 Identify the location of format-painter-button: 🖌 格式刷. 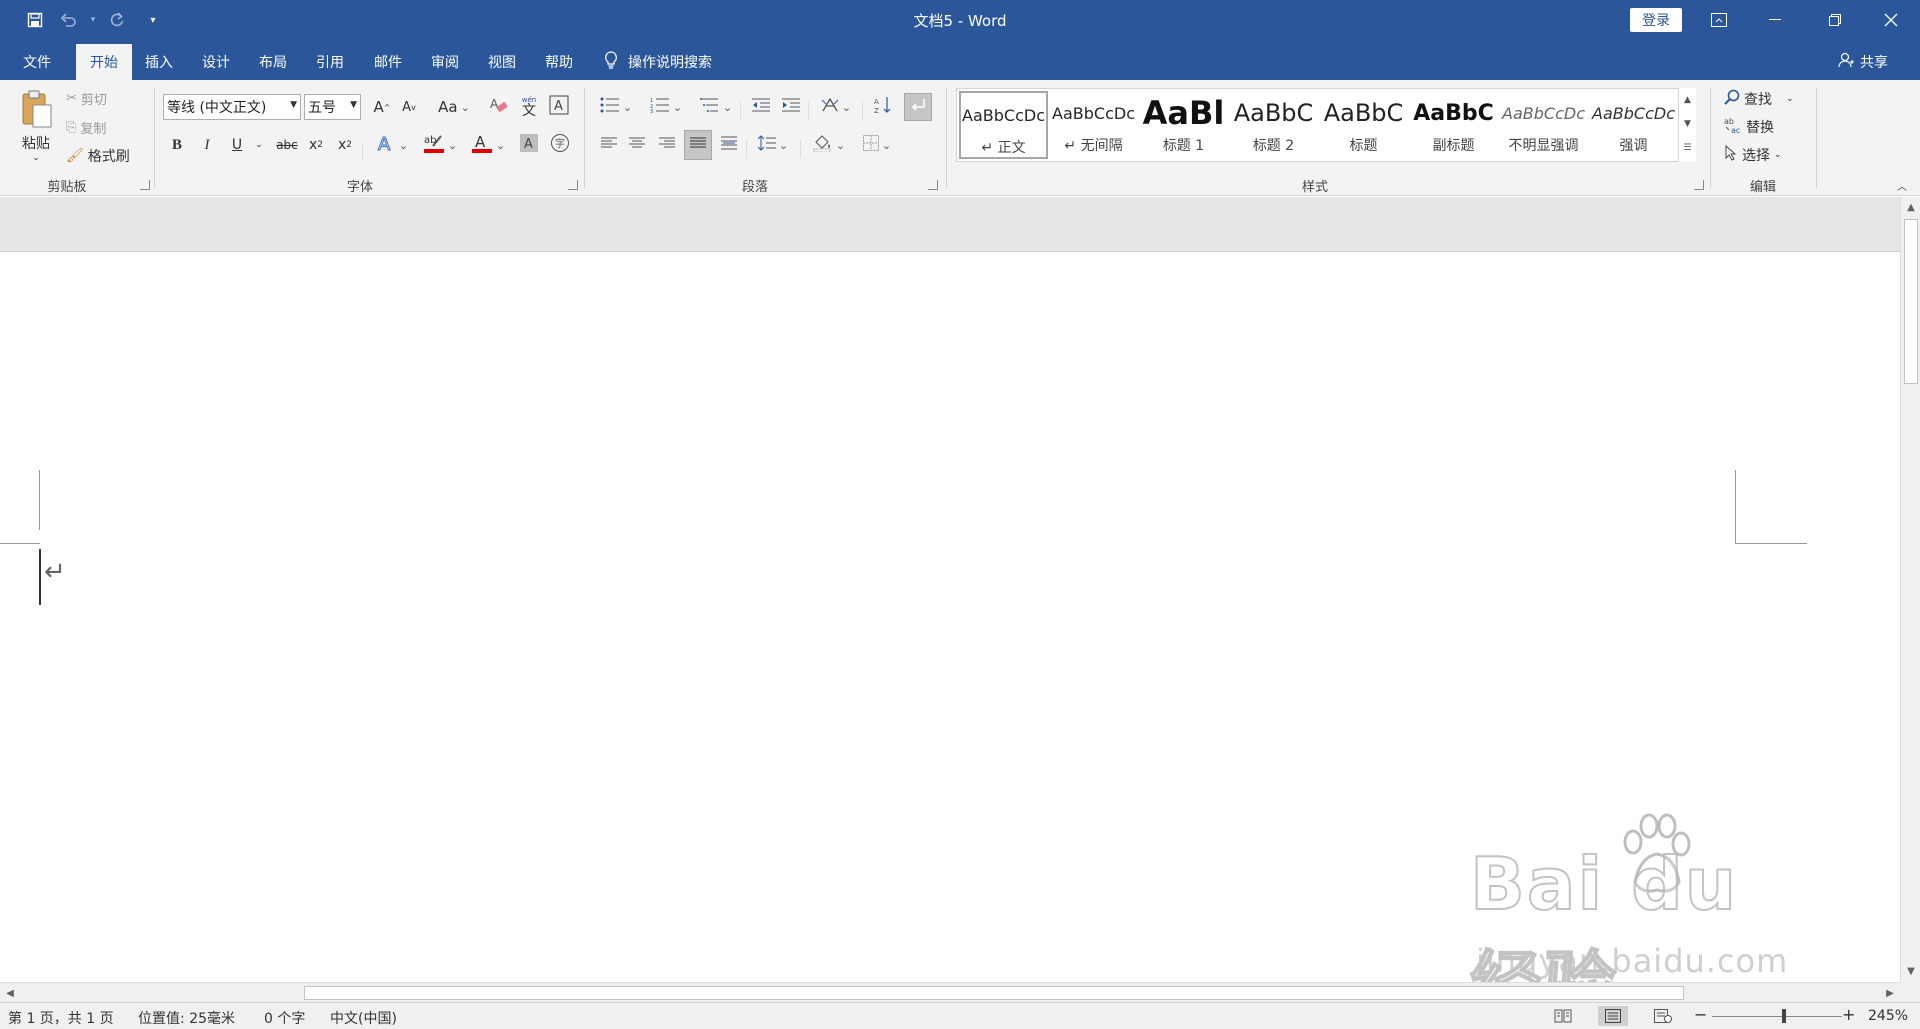
(98, 156).